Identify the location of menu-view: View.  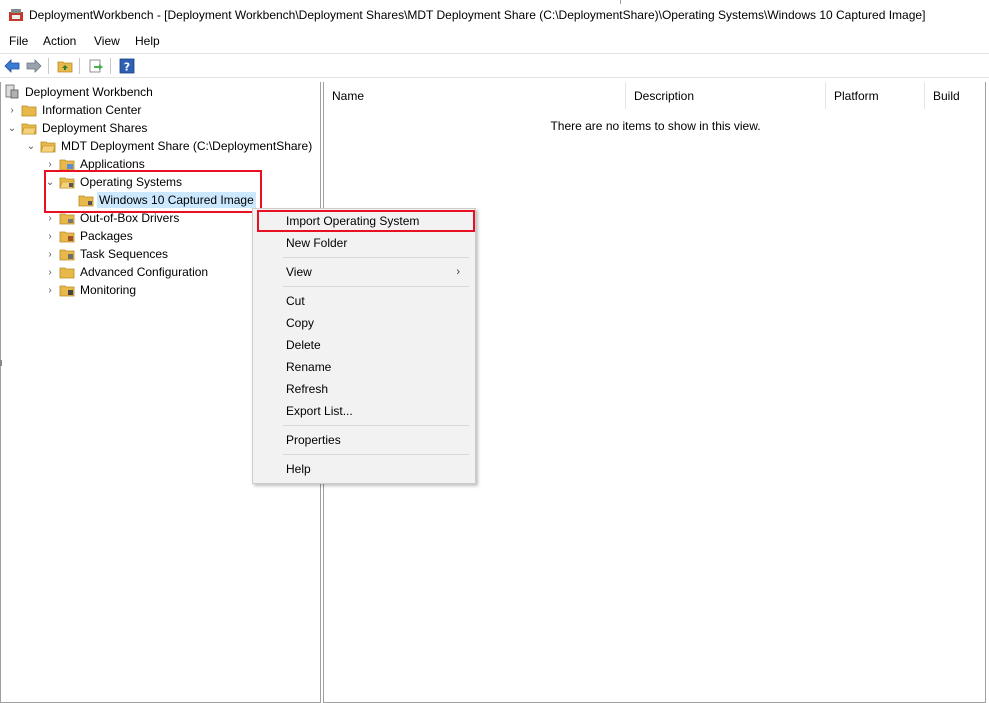
(107, 41).